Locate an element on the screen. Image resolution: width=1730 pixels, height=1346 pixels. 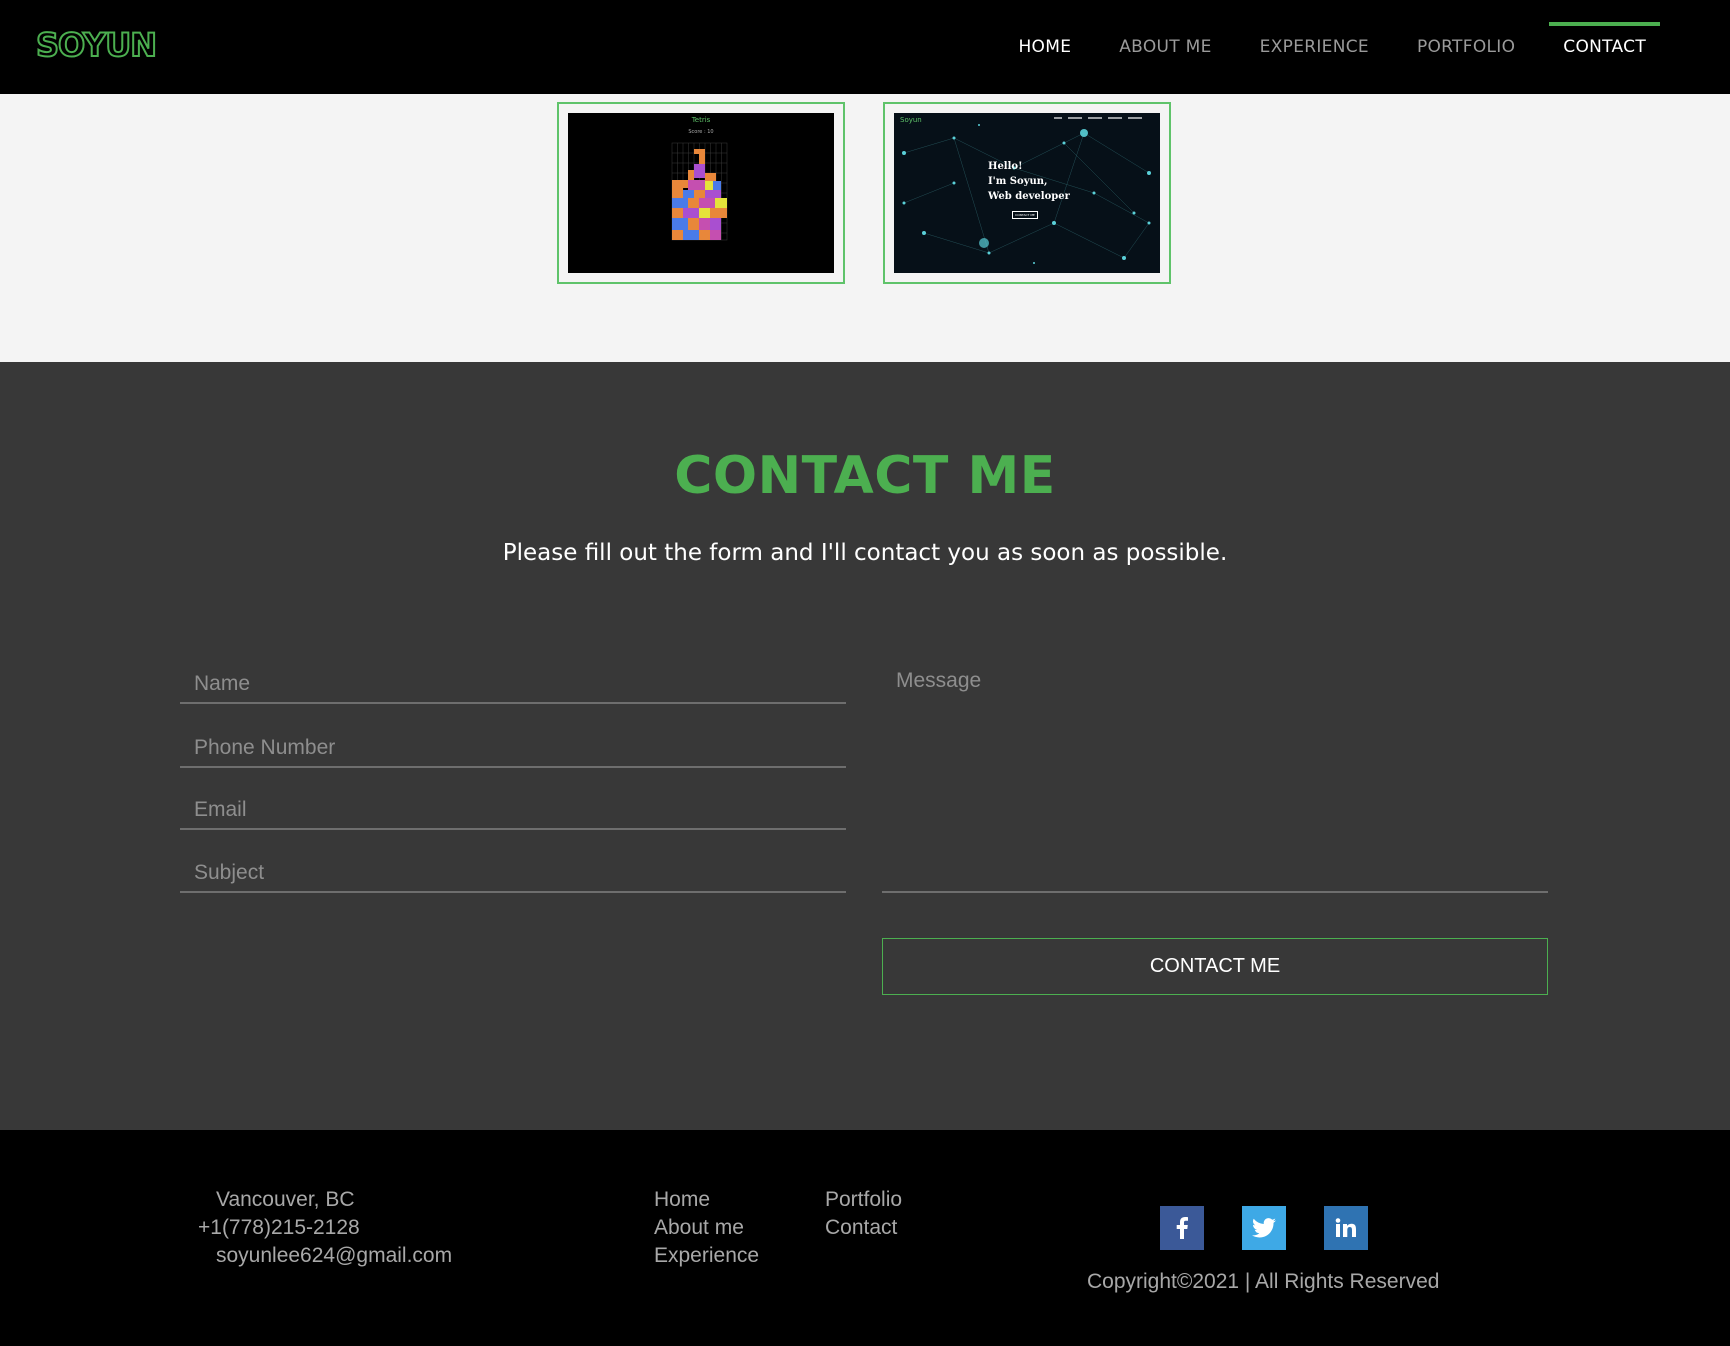
portfolio-card-tetris: Tetris Score : 10 is located at coordinates (701, 193).